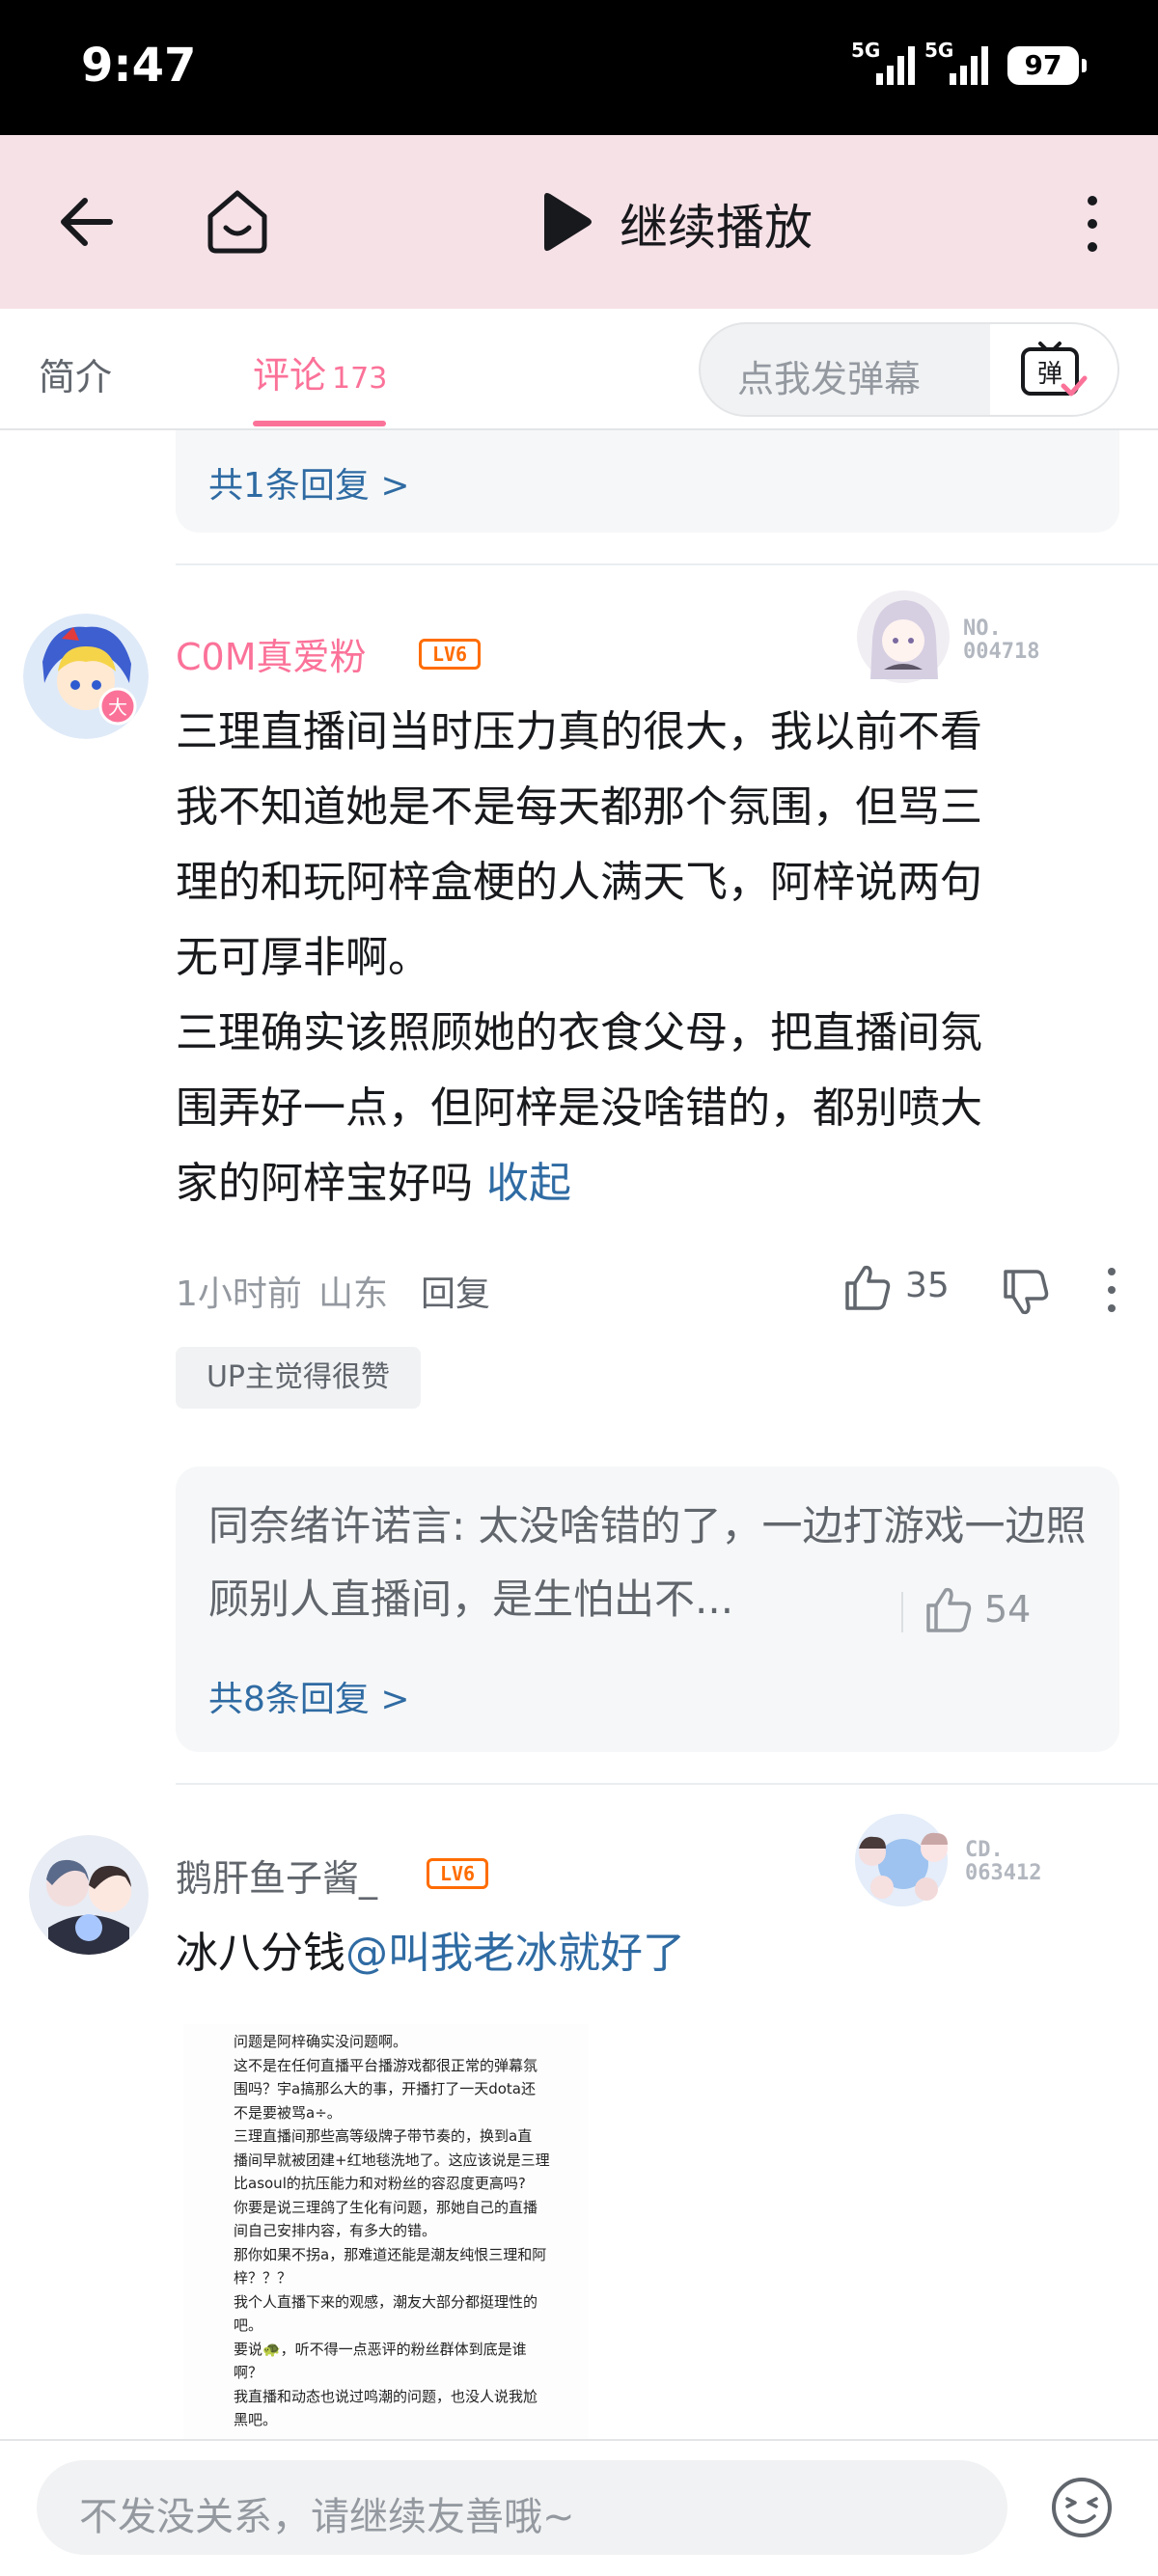 Image resolution: width=1158 pixels, height=2576 pixels. Describe the element at coordinates (1003, 1862) in the screenshot. I see `fan-number: CD. 063412` at that location.